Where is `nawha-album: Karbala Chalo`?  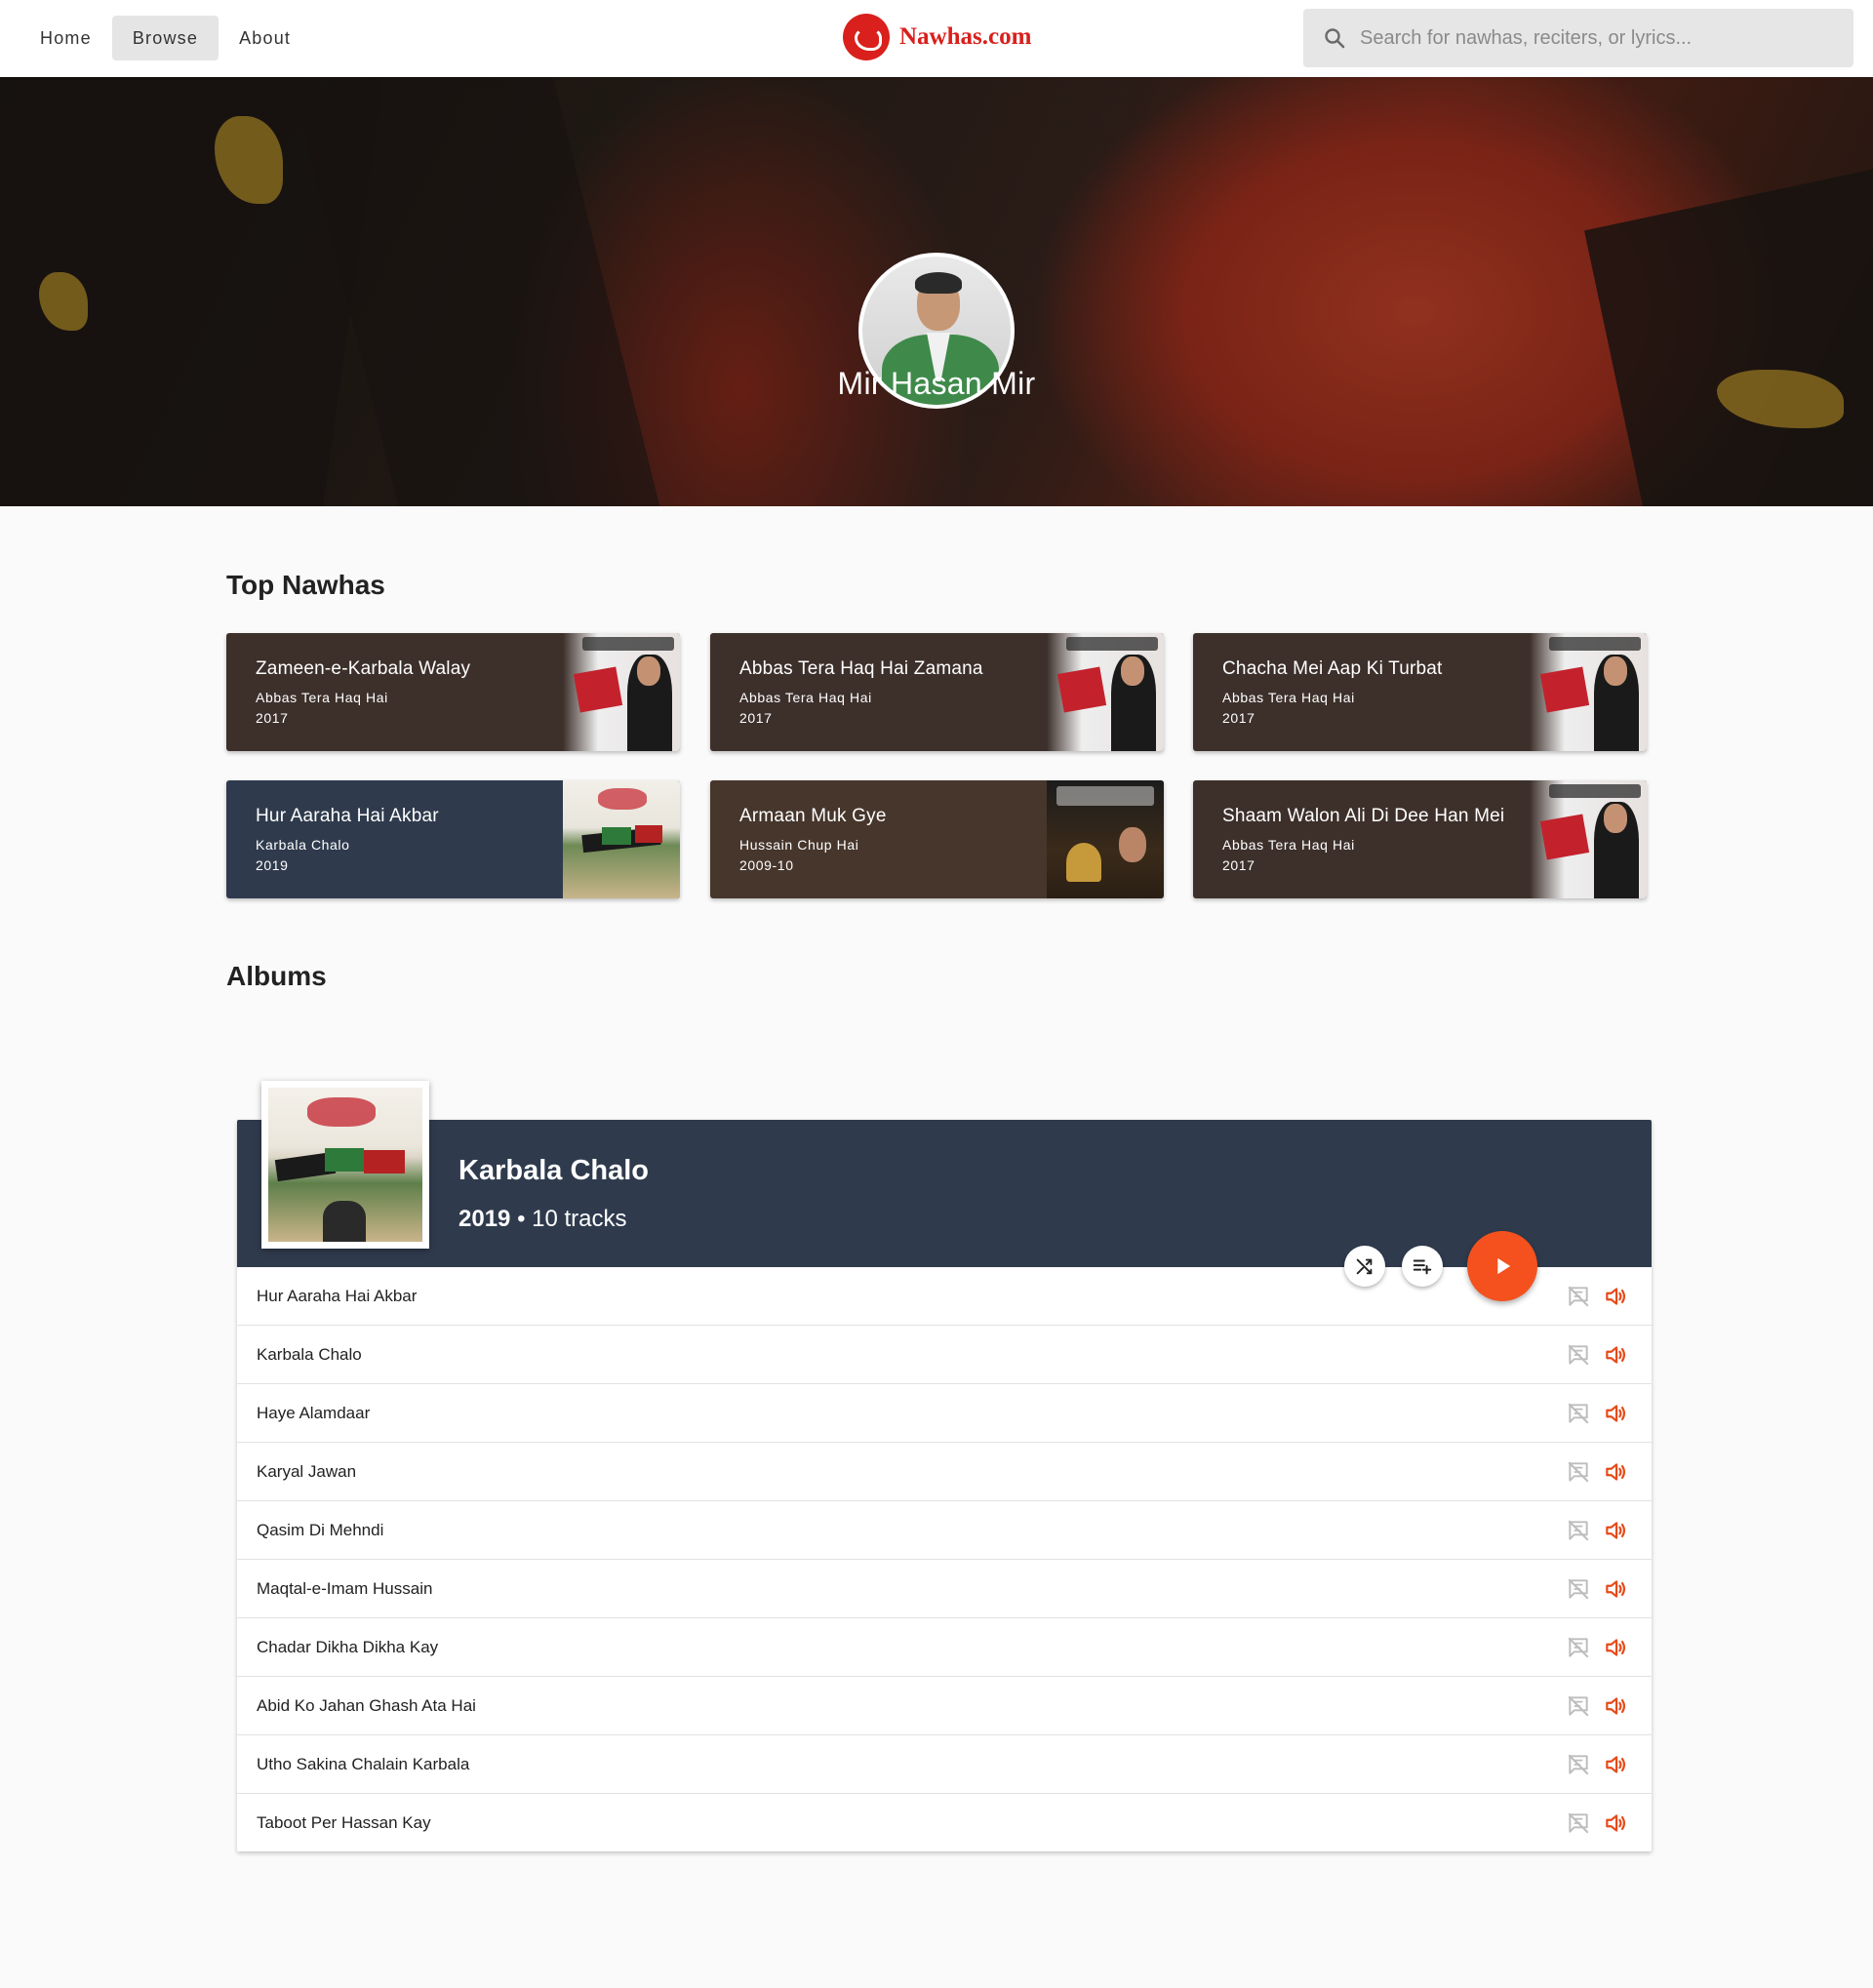
nawha-album: Karbala Chalo is located at coordinates (303, 845).